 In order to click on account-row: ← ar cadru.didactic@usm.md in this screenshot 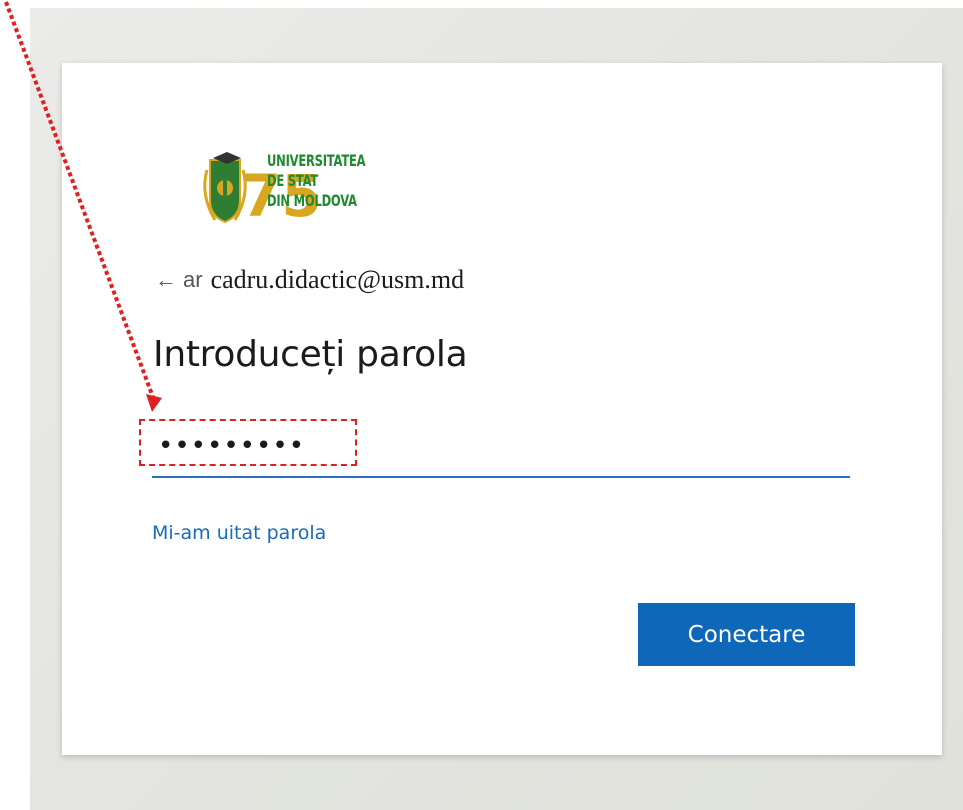, I will do `click(309, 280)`.